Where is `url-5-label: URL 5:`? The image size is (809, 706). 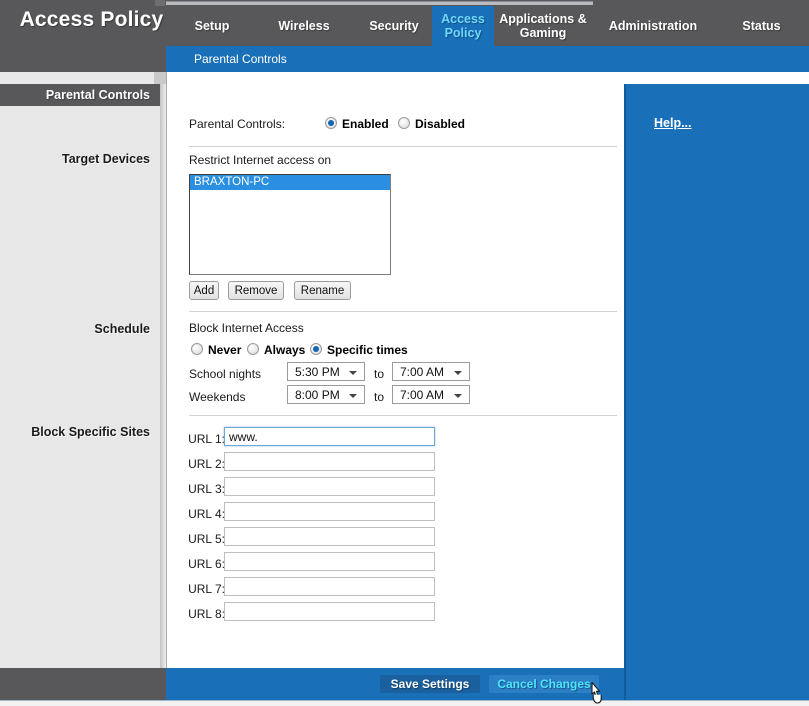
url-5-label: URL 5: is located at coordinates (206, 539).